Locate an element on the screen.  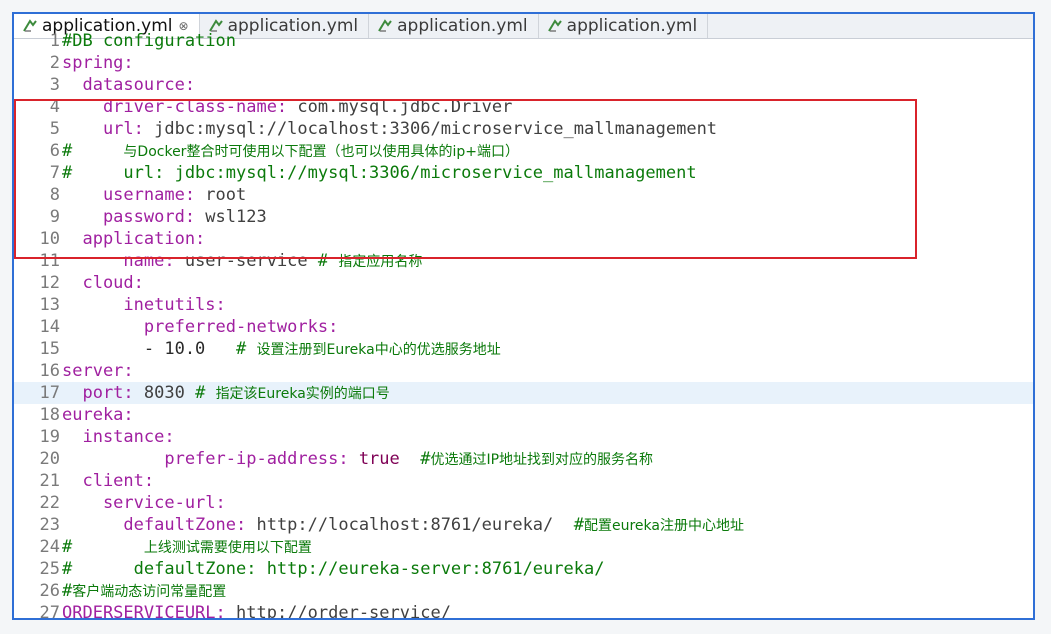
code-token: prefer-ip-address: is located at coordinates (210, 459).